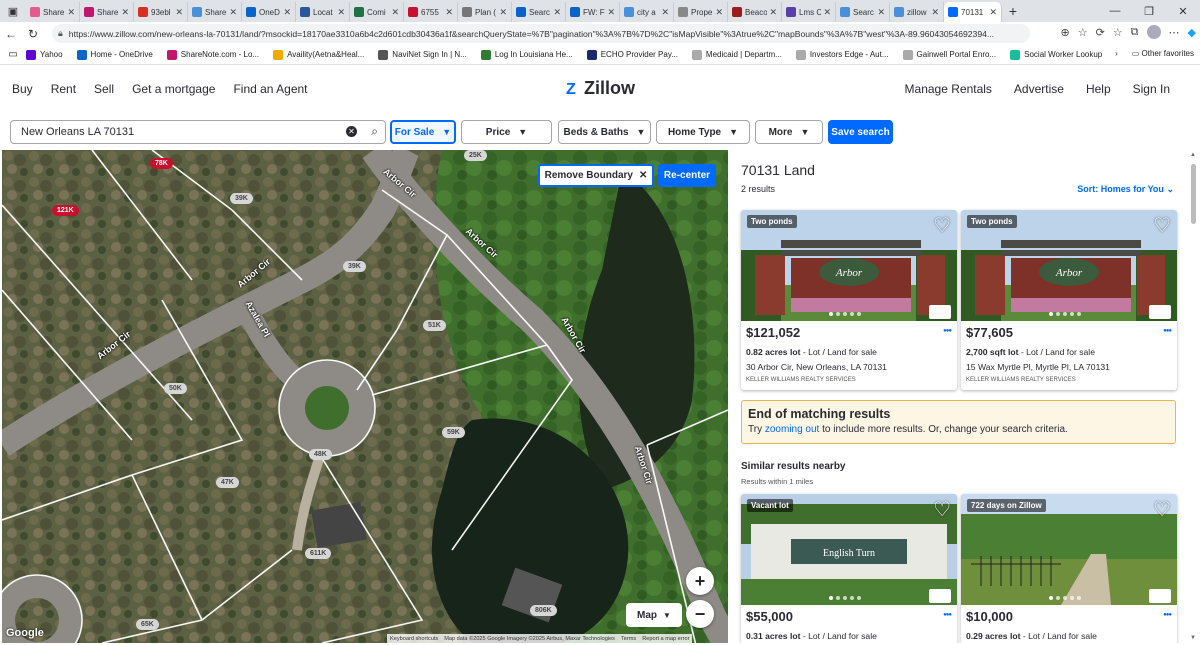  What do you see at coordinates (654, 615) in the screenshot?
I see `map-type-button: Map ▼` at bounding box center [654, 615].